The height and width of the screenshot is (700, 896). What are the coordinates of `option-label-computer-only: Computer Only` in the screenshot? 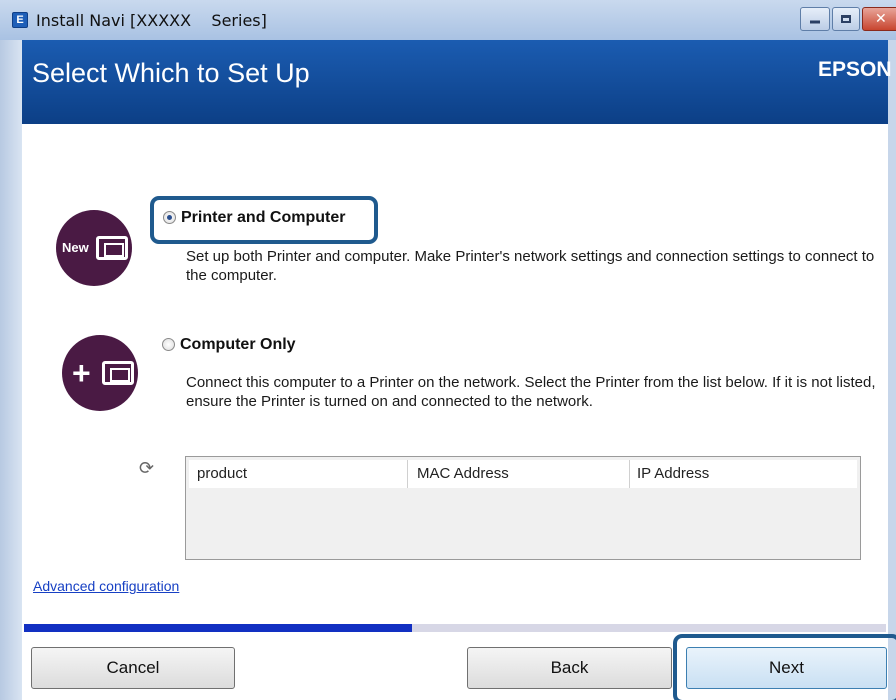 It's located at (238, 345).